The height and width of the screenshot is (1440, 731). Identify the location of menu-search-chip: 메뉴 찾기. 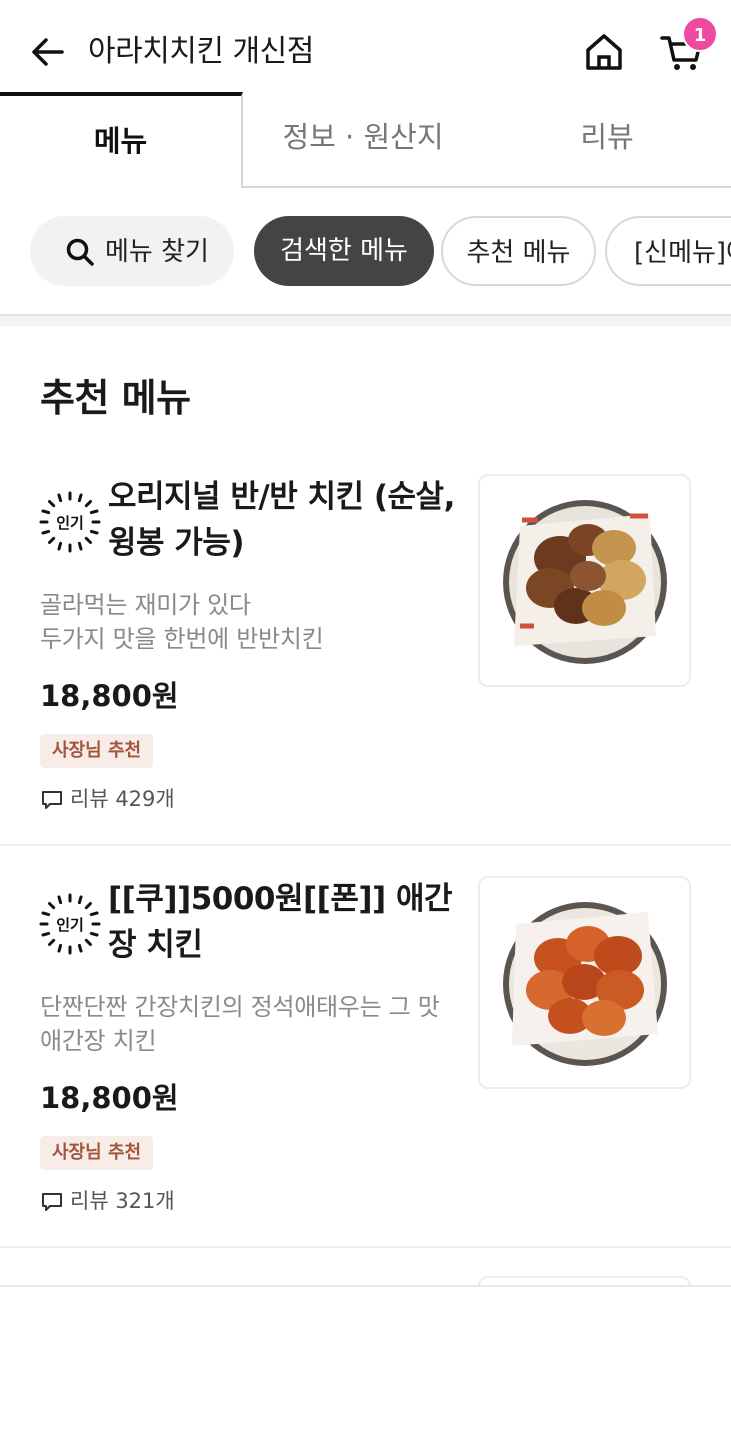
(132, 251).